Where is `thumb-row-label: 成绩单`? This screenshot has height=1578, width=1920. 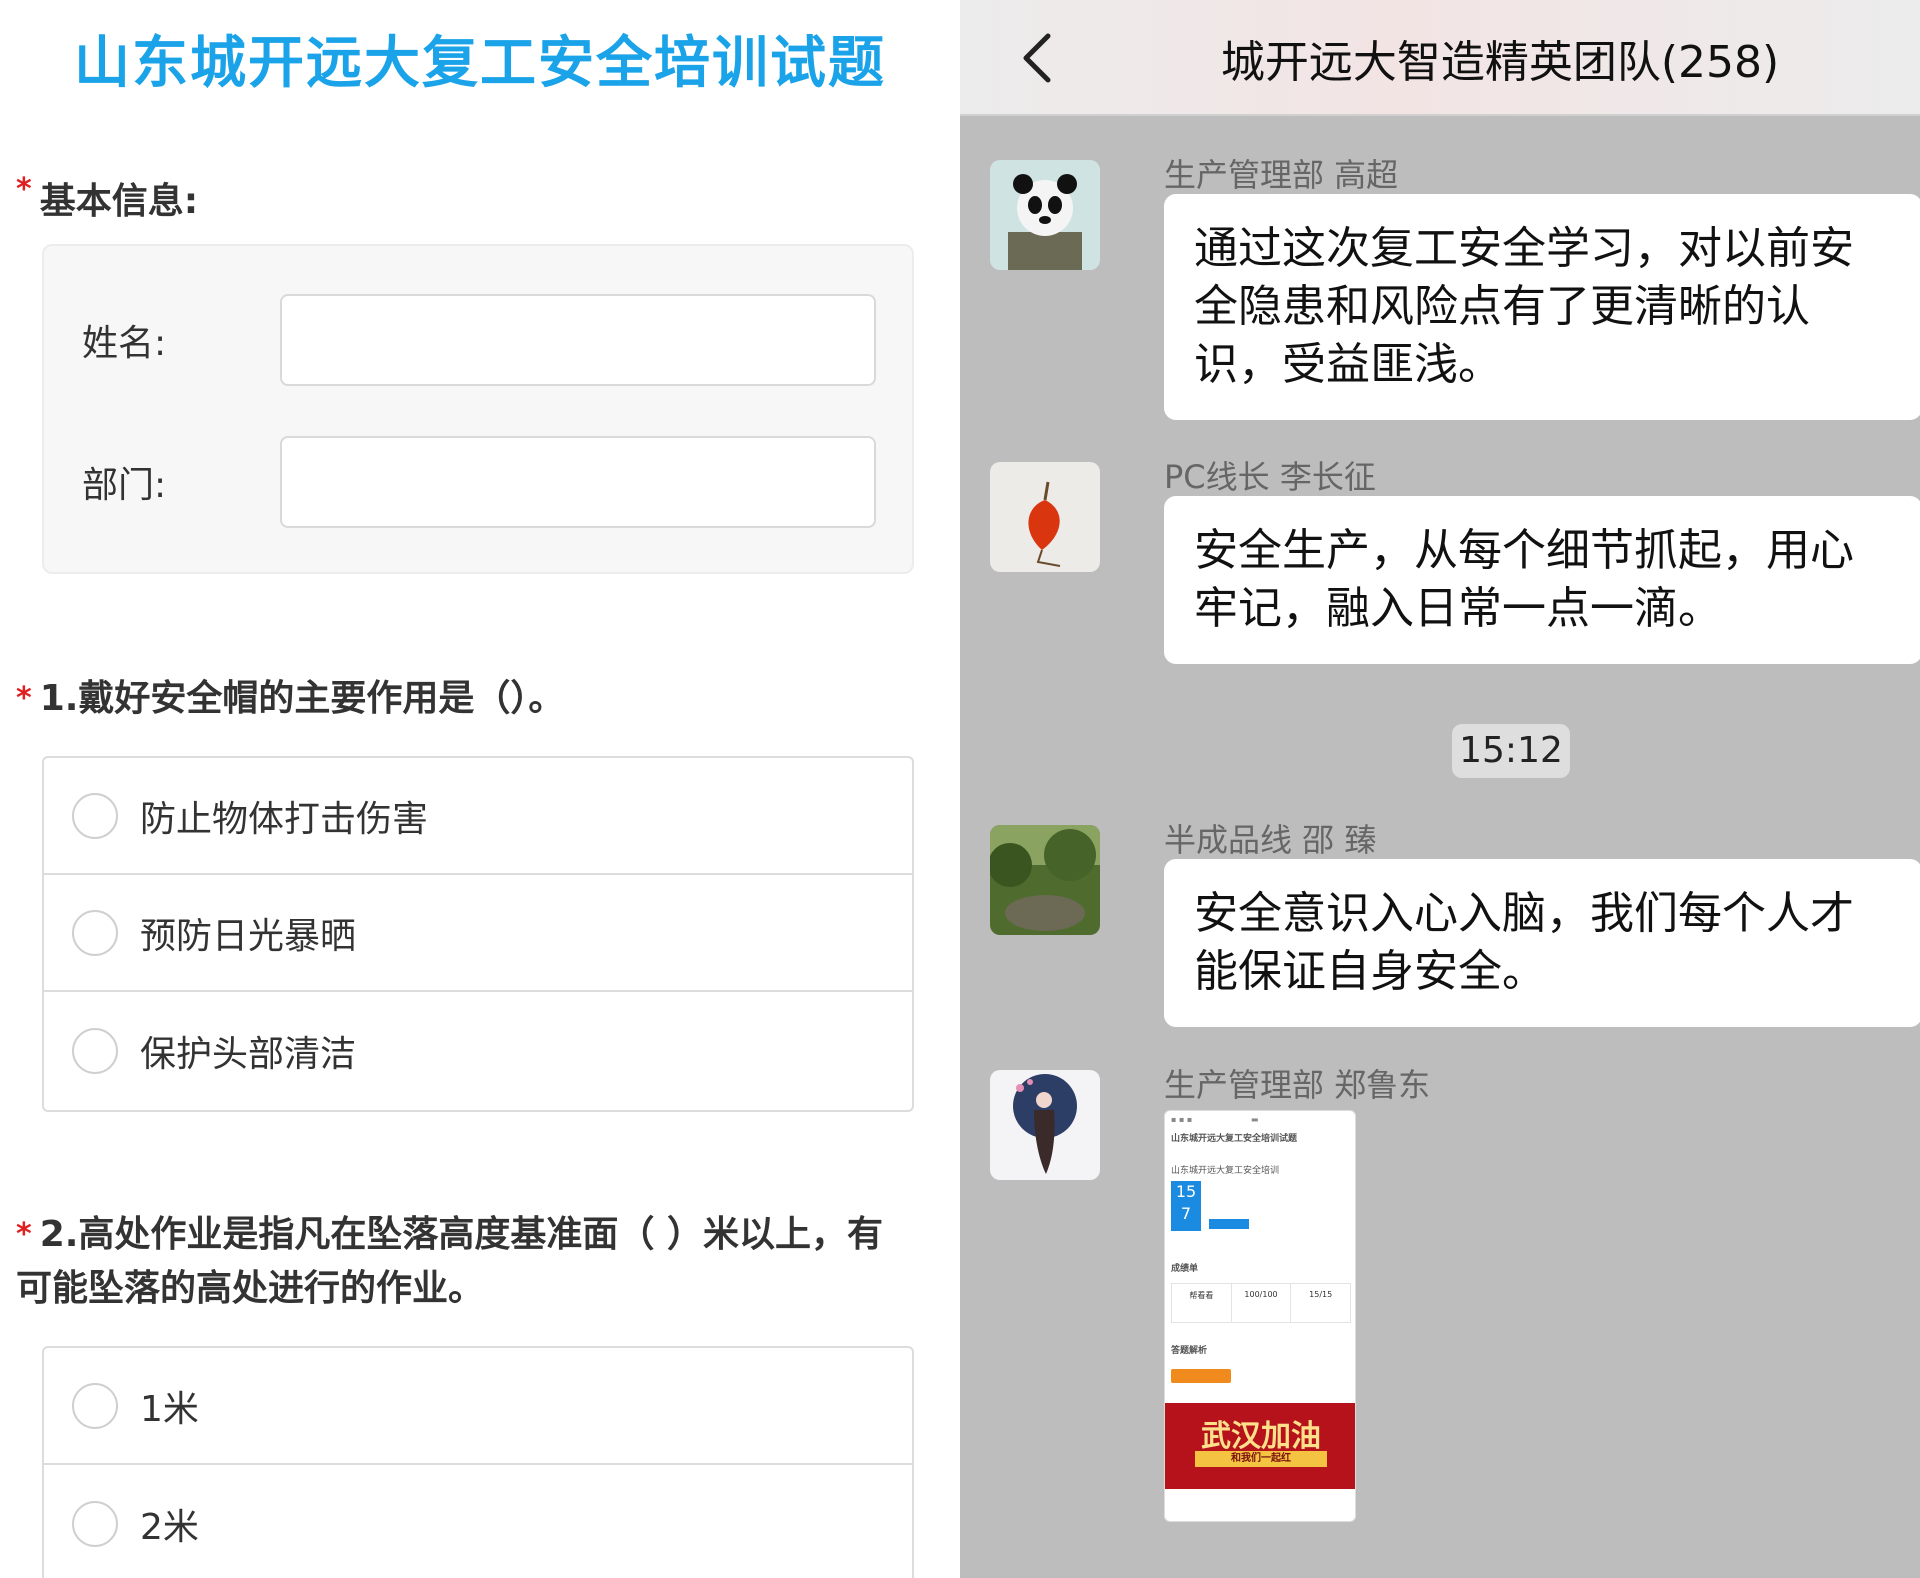
thumb-row-label: 成绩单 is located at coordinates (1185, 1269).